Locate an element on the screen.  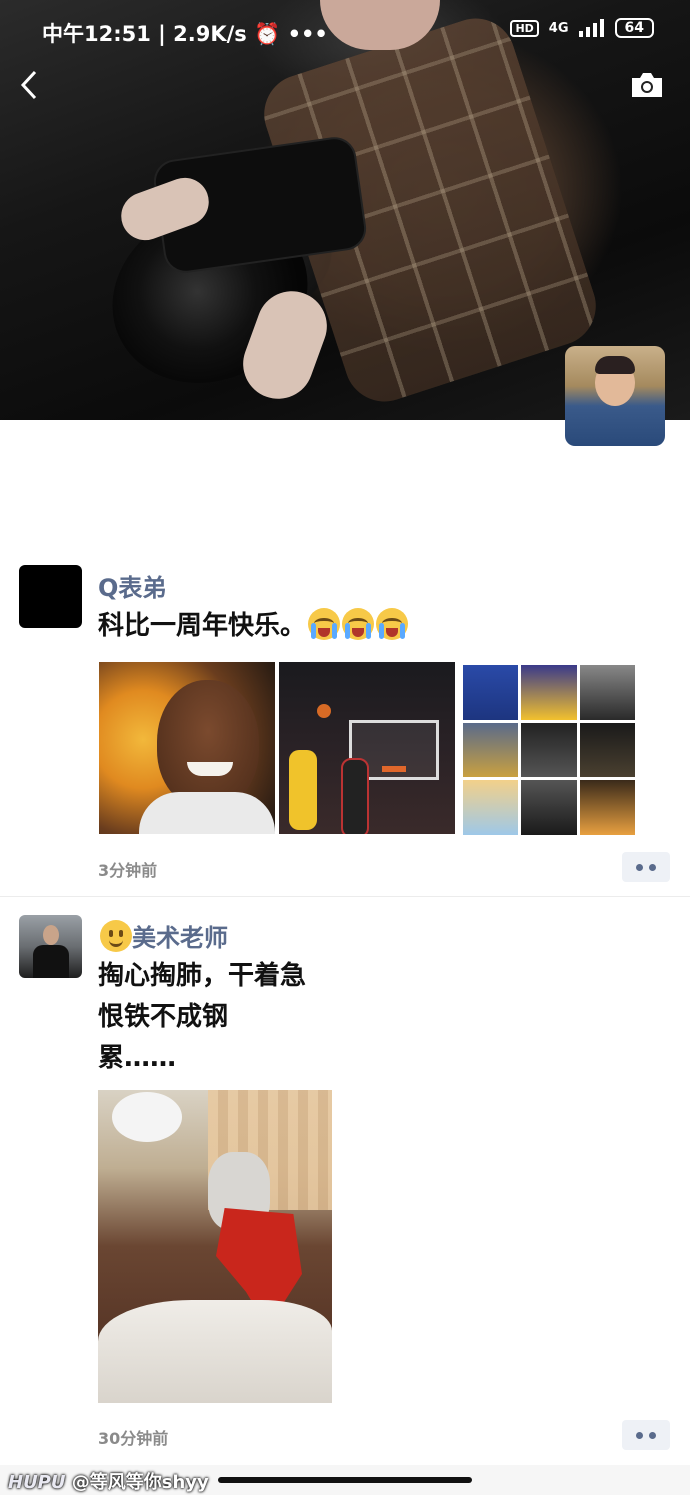
divider is located at coordinates (345, 896).